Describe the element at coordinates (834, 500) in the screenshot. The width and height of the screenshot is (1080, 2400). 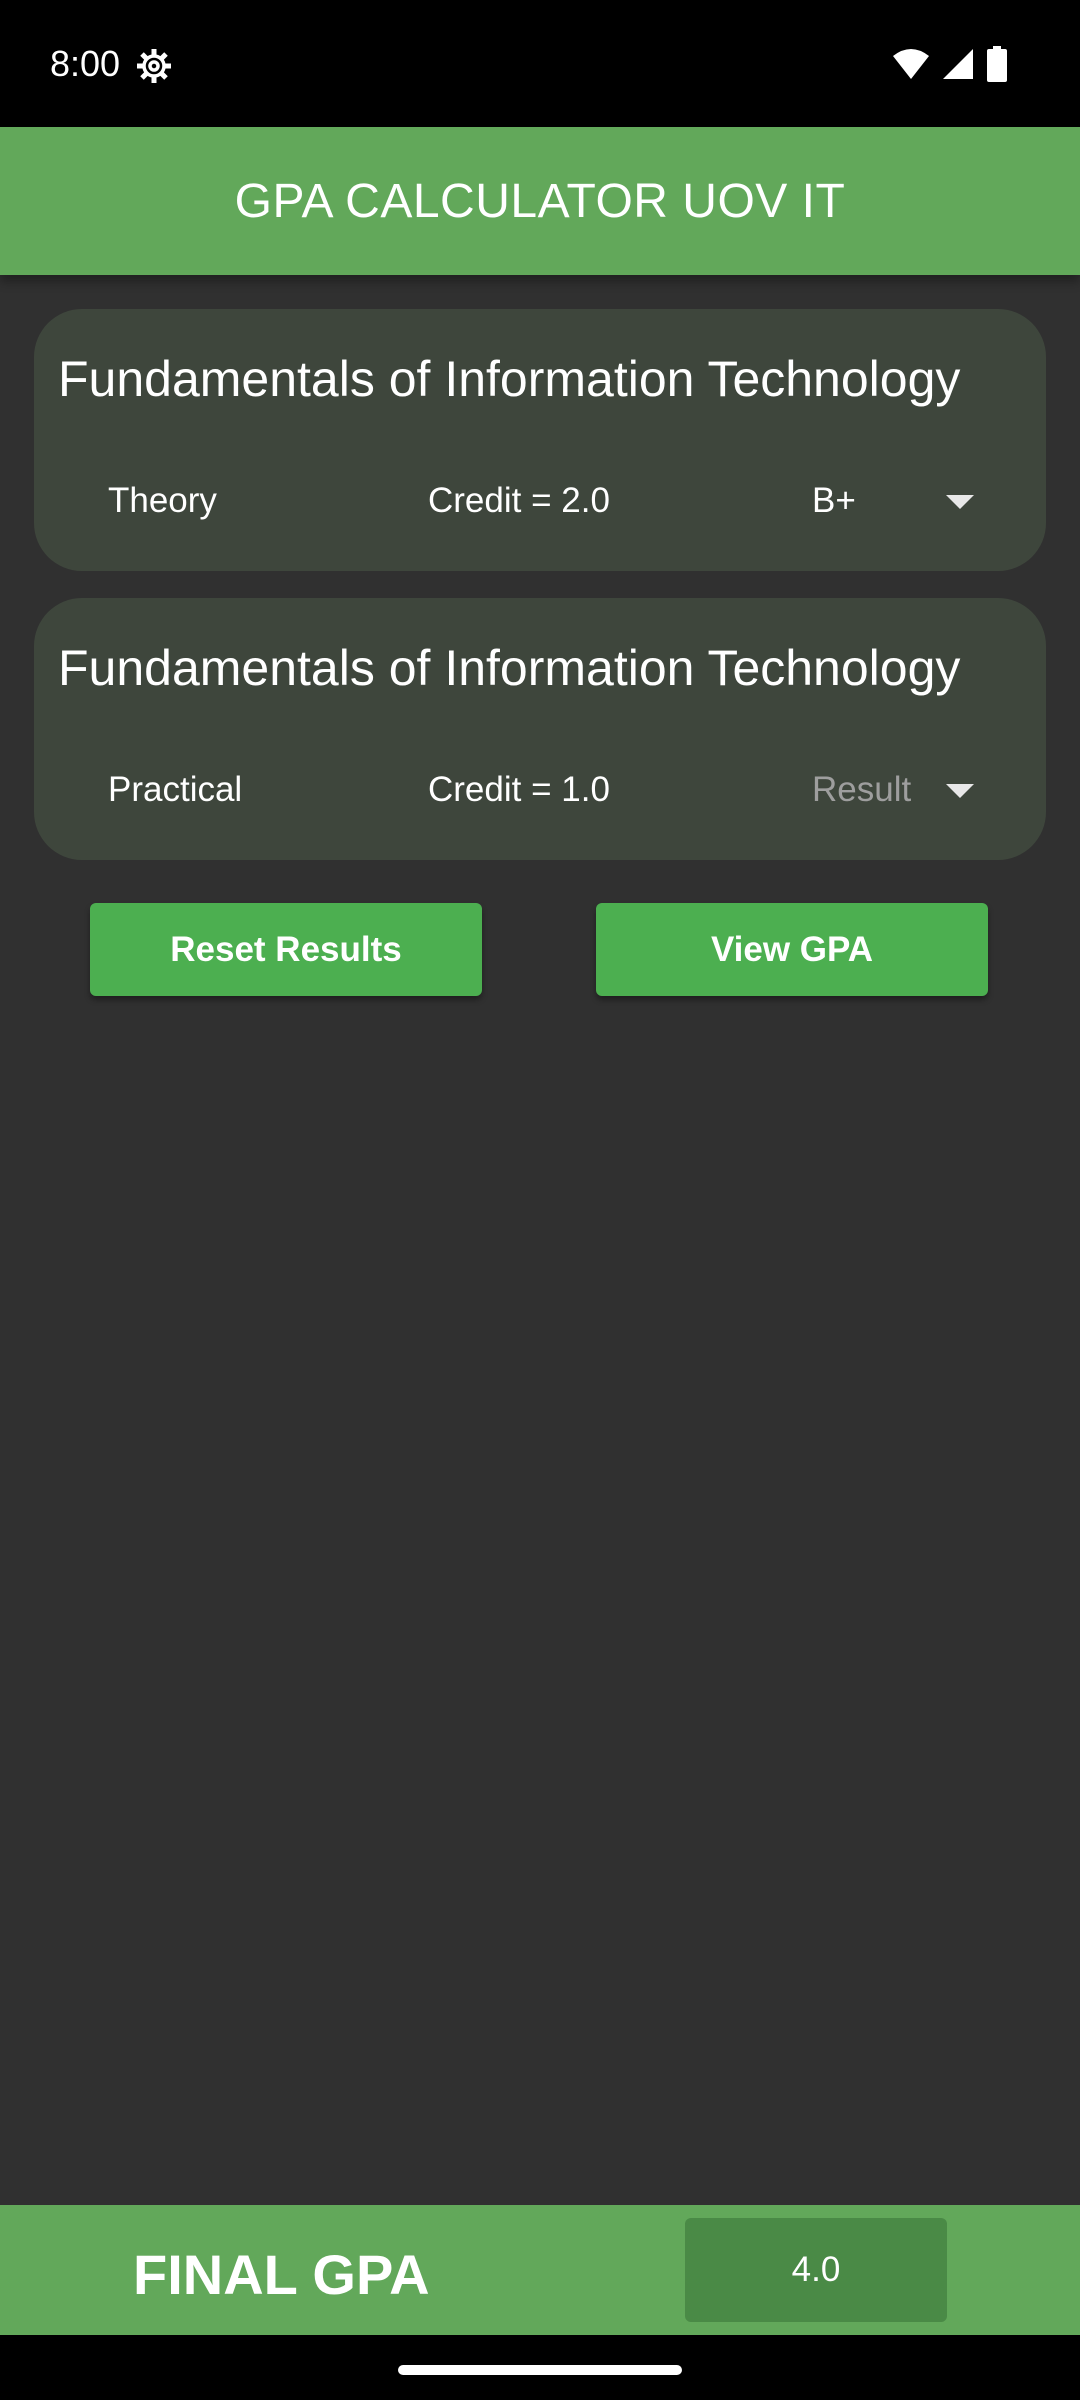
I see `grade-selected-value: B+` at that location.